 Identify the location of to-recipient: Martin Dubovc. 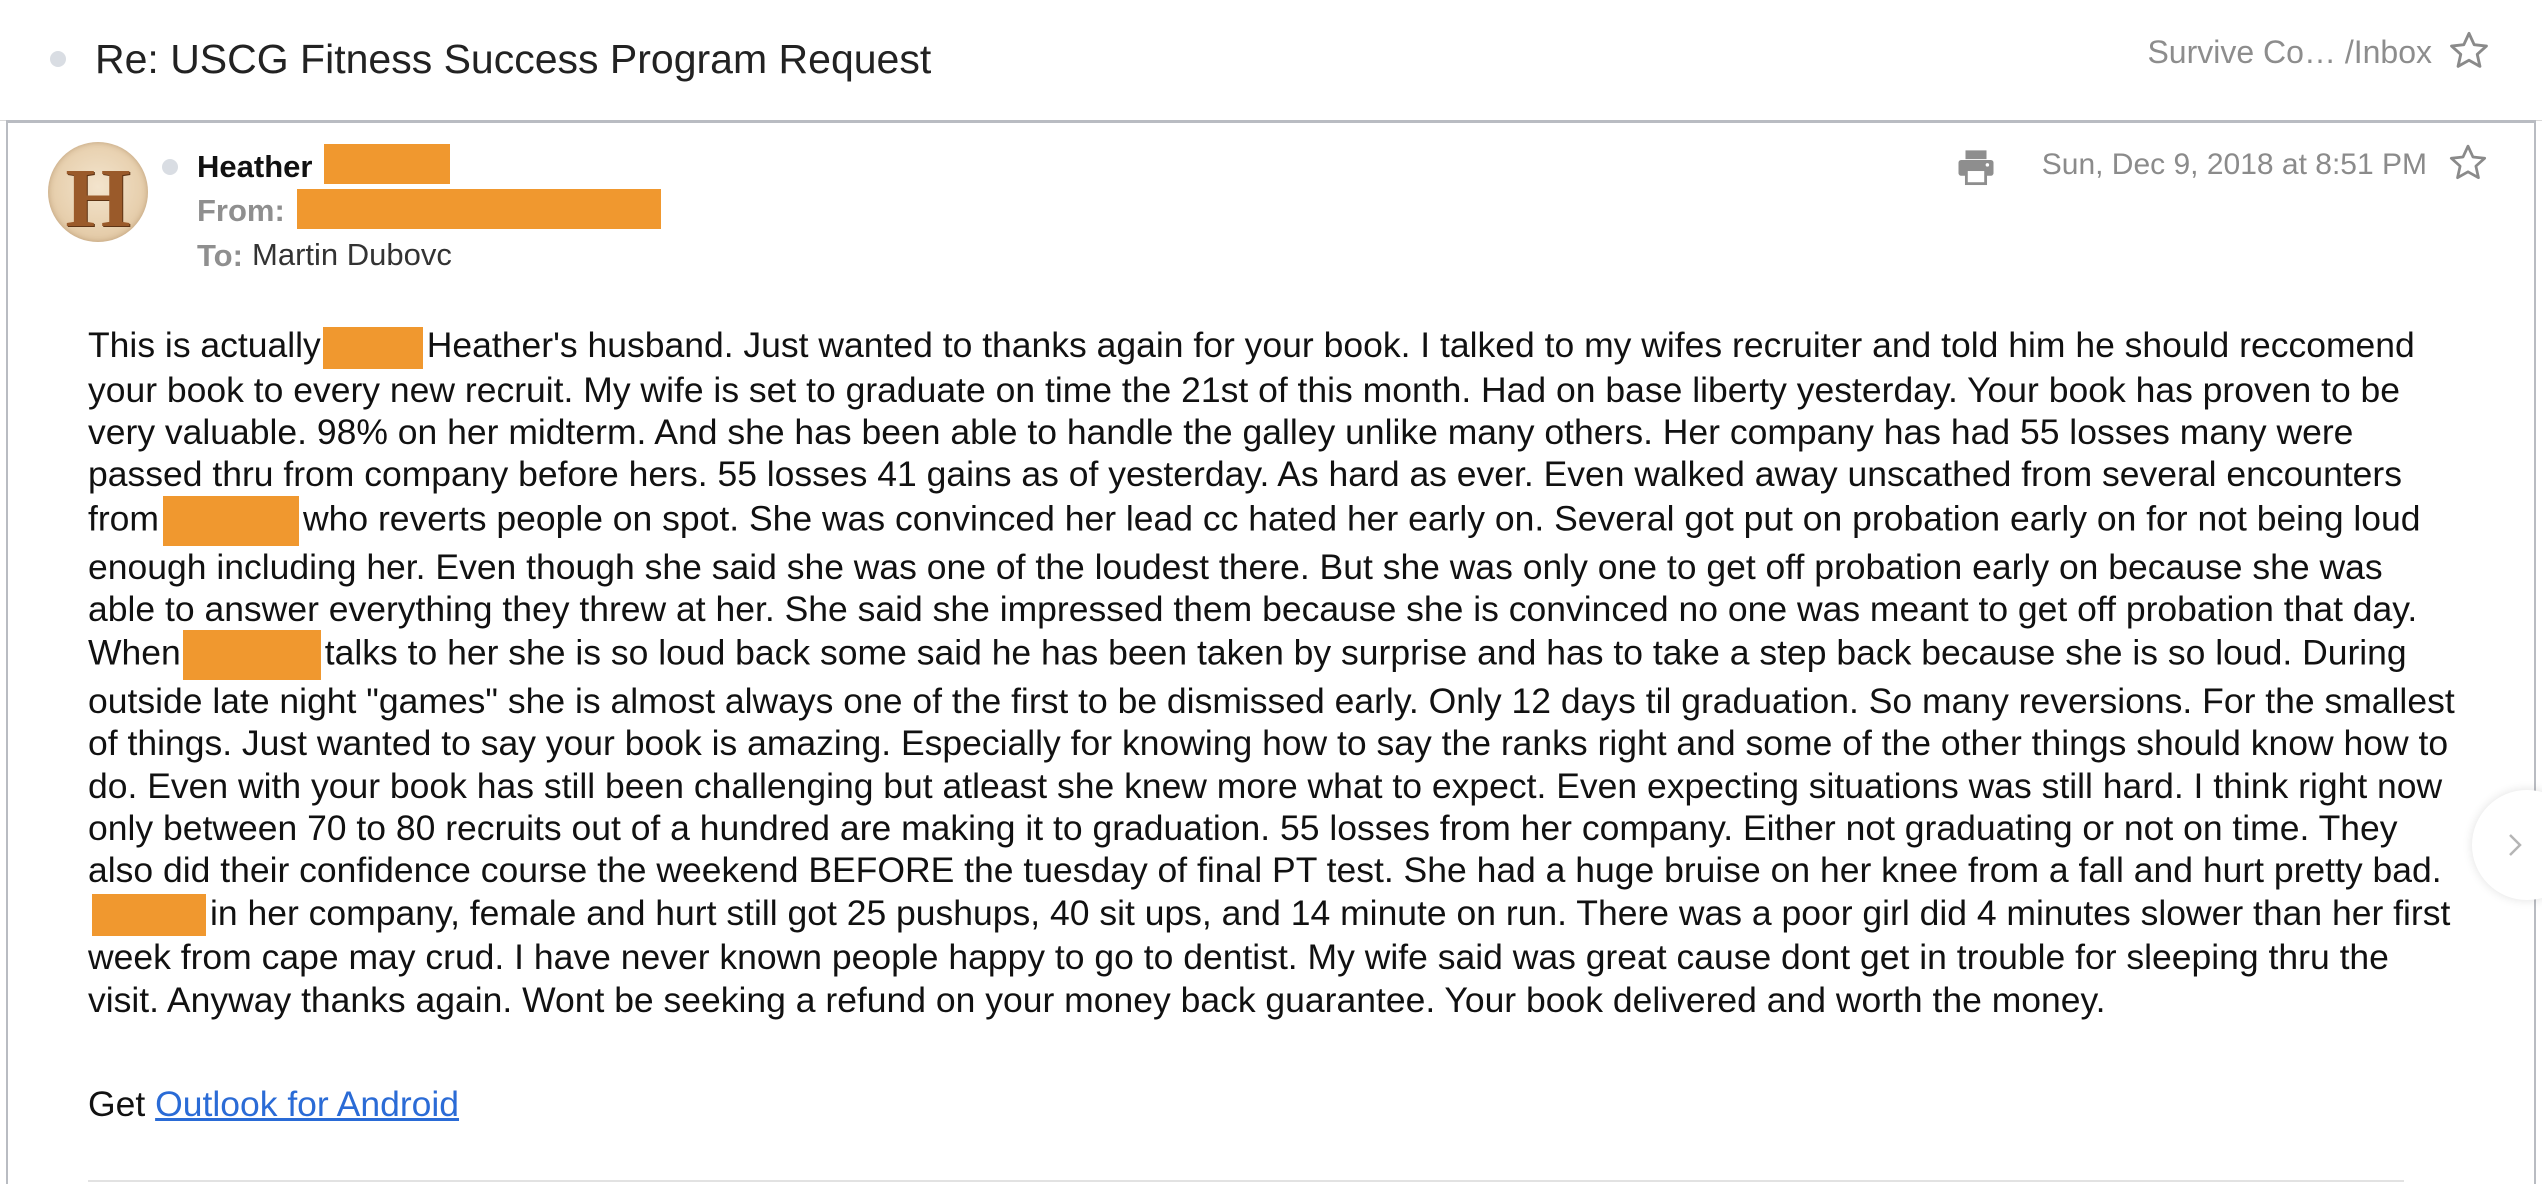
(352, 255).